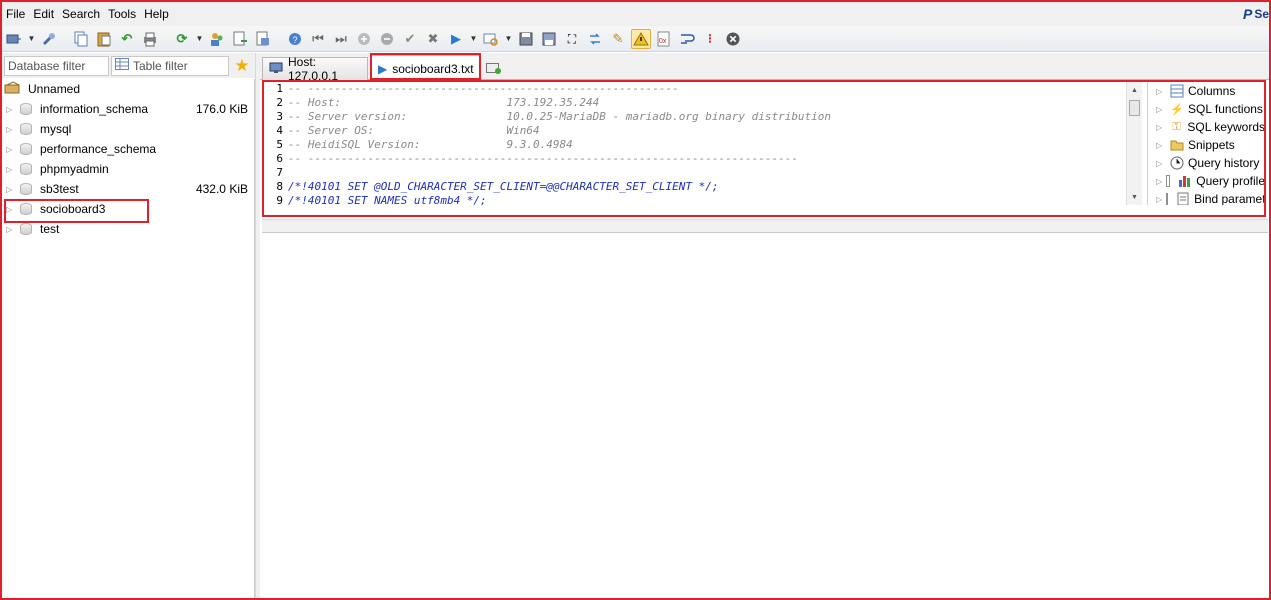 The image size is (1271, 600). What do you see at coordinates (595, 39) in the screenshot?
I see `replace-icon` at bounding box center [595, 39].